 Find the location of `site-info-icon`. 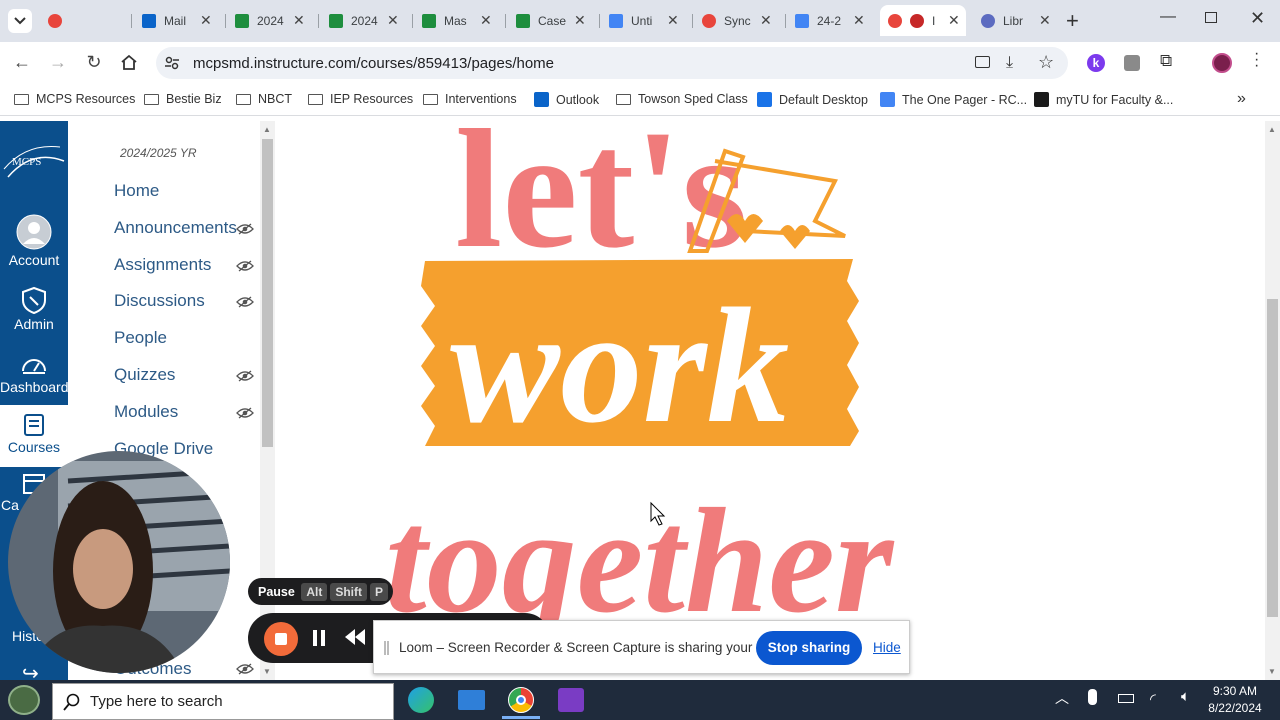

site-info-icon is located at coordinates (172, 65).